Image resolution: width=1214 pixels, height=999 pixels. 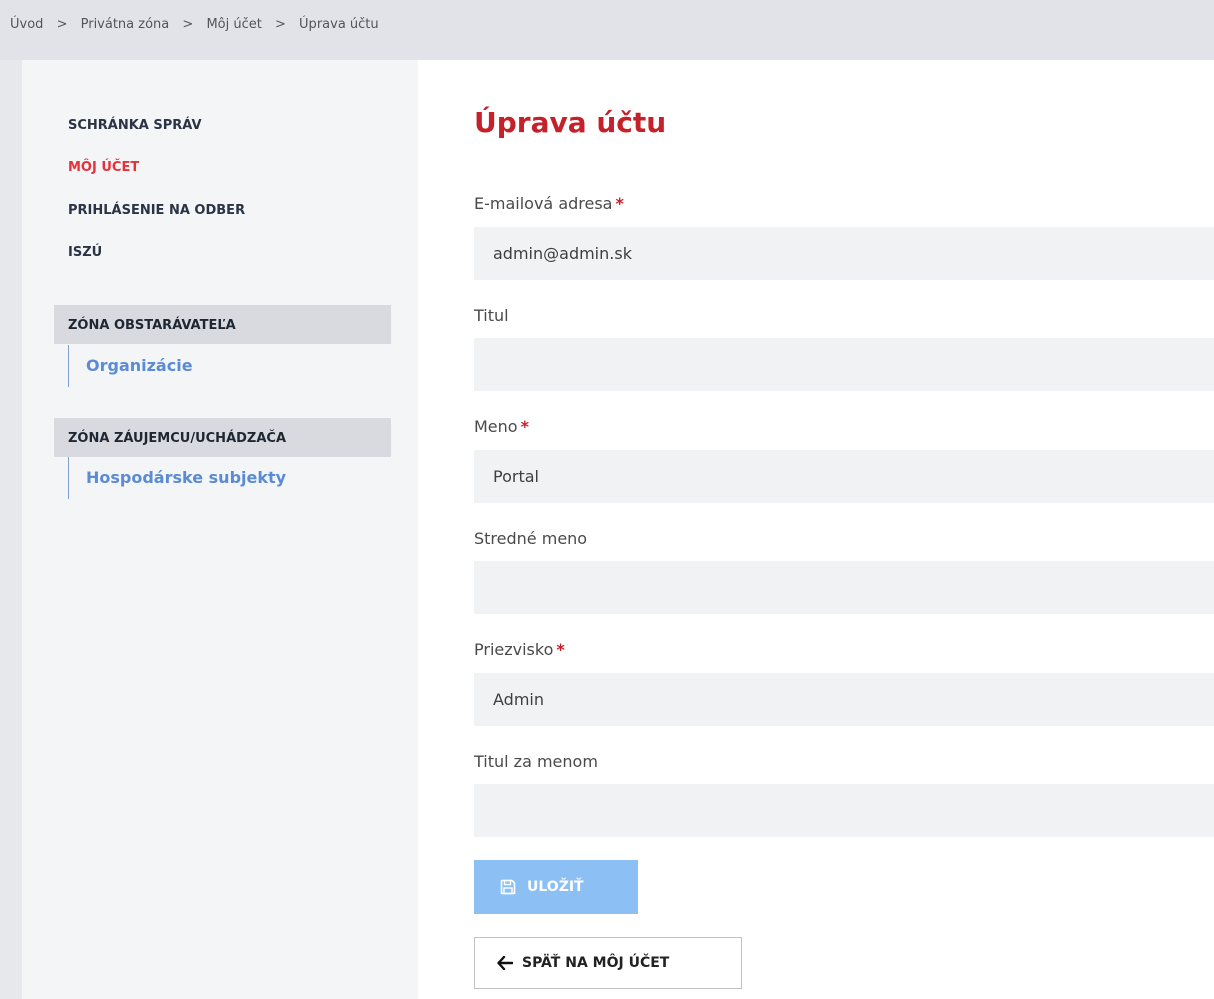 What do you see at coordinates (222, 324) in the screenshot?
I see `zone-header-contracting-authority: ZÓNA OBSTARÁVATEĽA` at bounding box center [222, 324].